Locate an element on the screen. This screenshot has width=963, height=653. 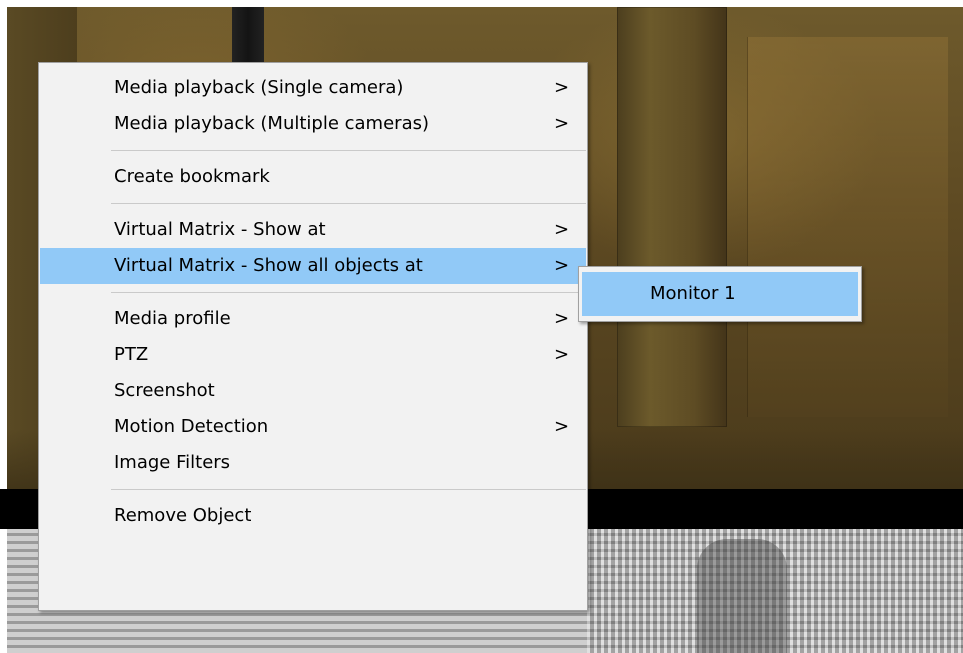
camera-scene-figure is located at coordinates (742, 596).